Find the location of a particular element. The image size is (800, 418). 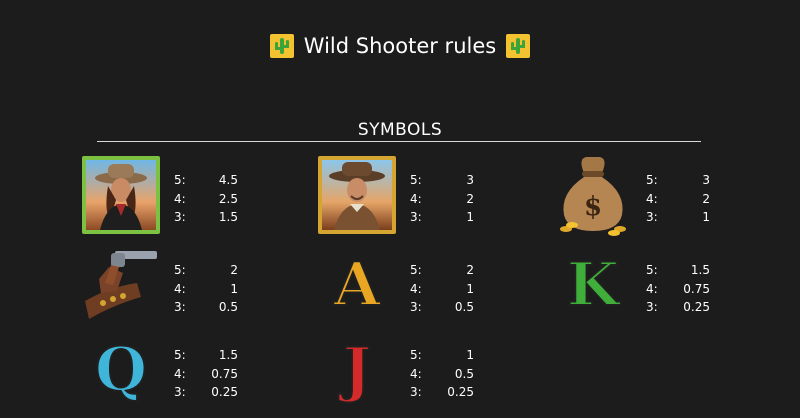

symbol-cell: K 5: 1.5 4: 0.75 3: 0.25 is located at coordinates (669, 288).